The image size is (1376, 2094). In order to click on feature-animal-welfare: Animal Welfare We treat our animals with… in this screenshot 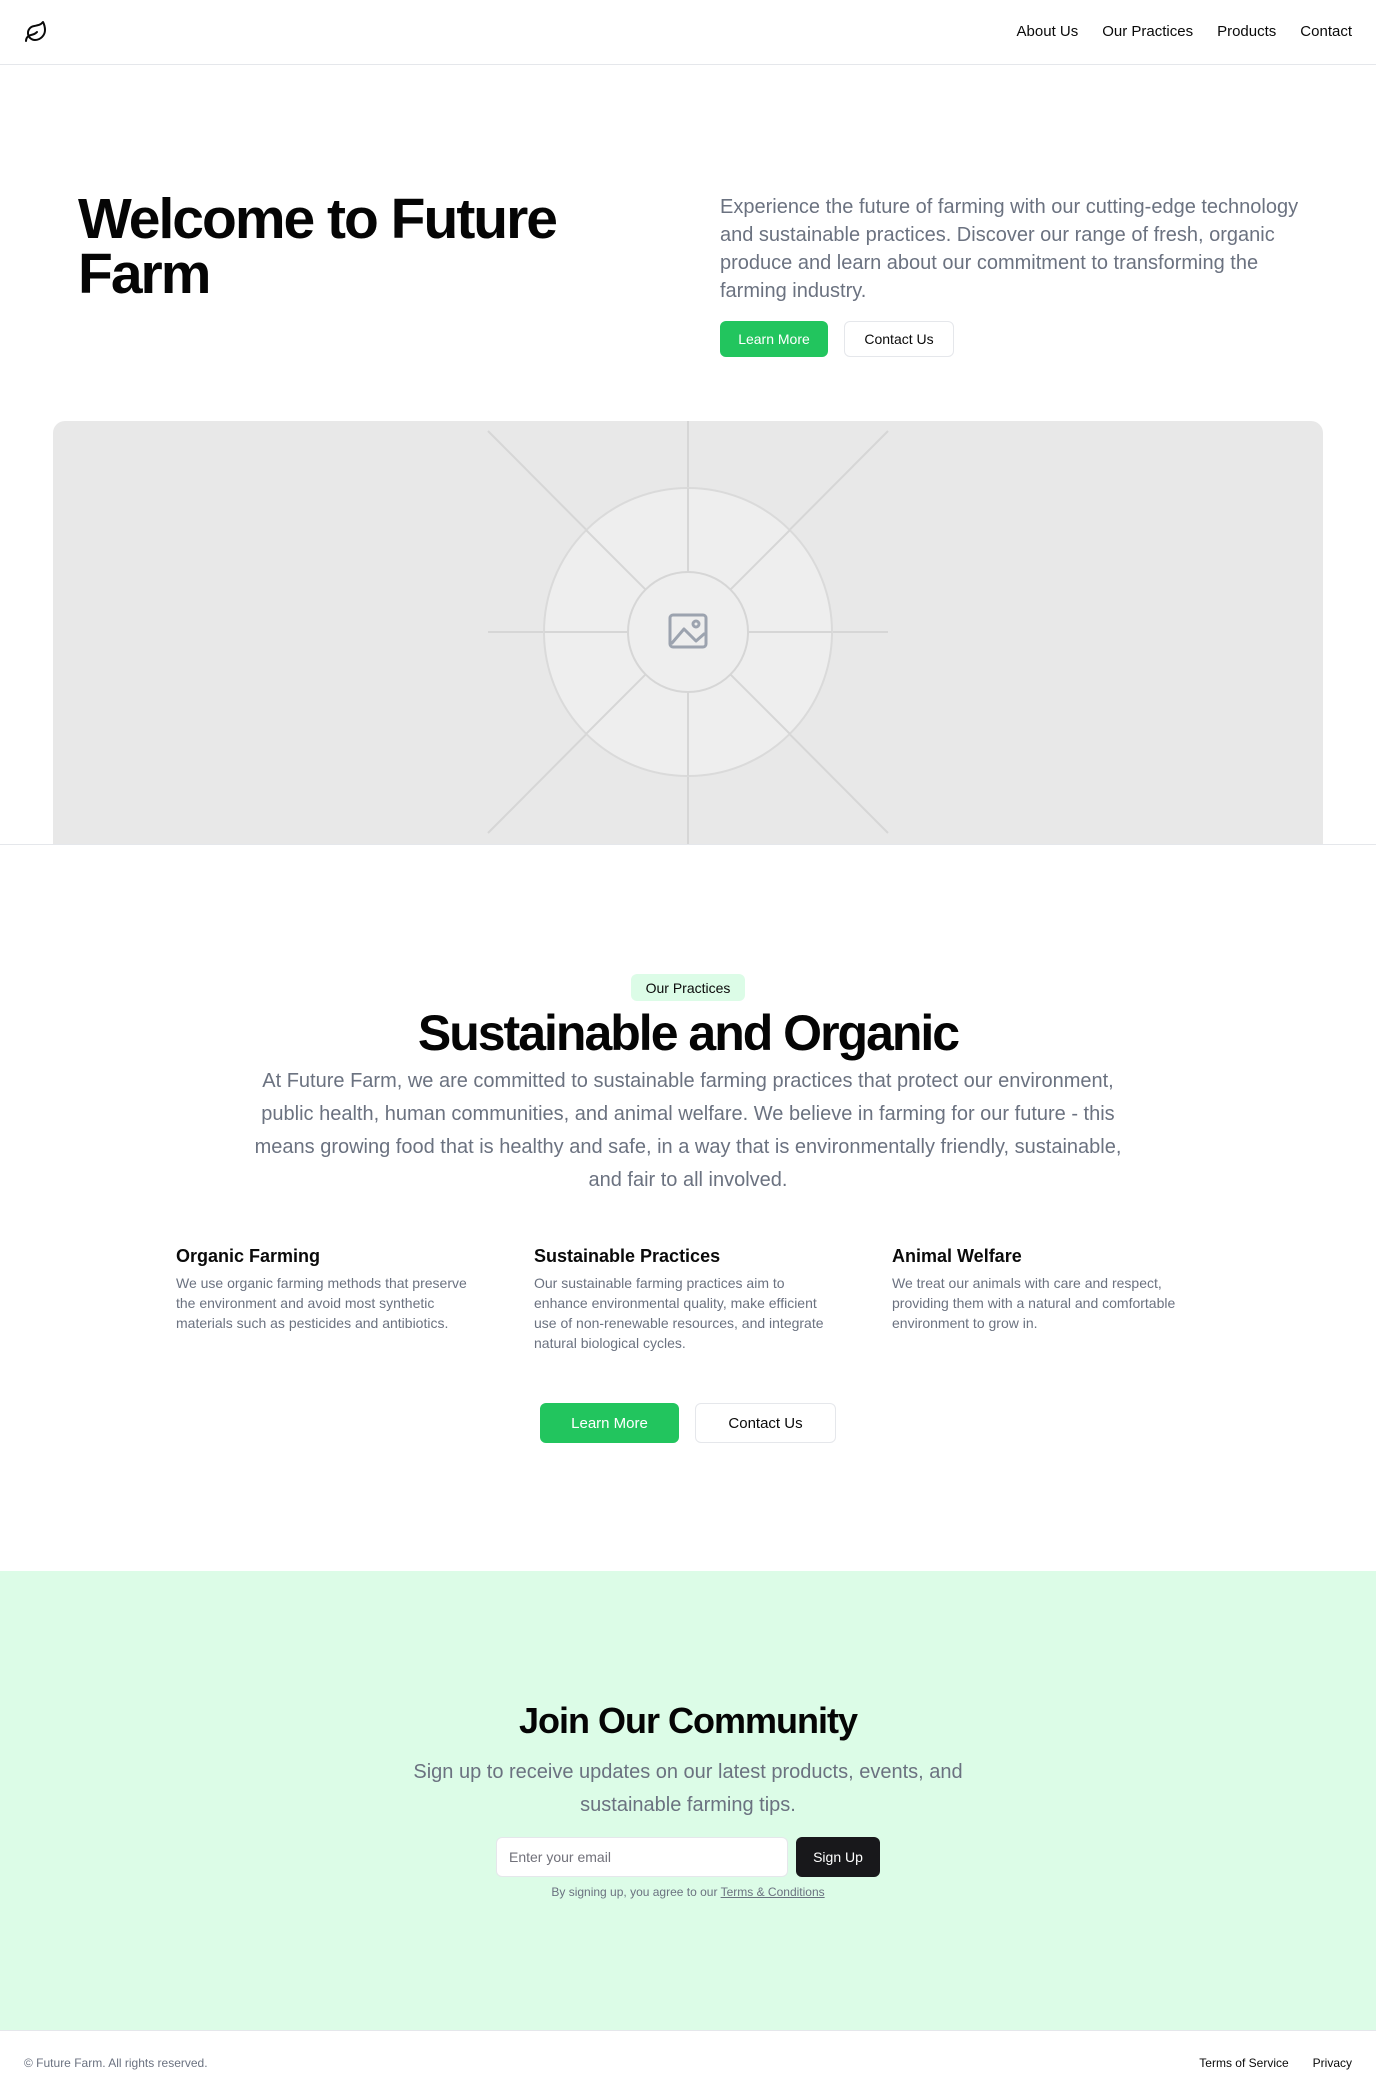, I will do `click(1044, 1298)`.